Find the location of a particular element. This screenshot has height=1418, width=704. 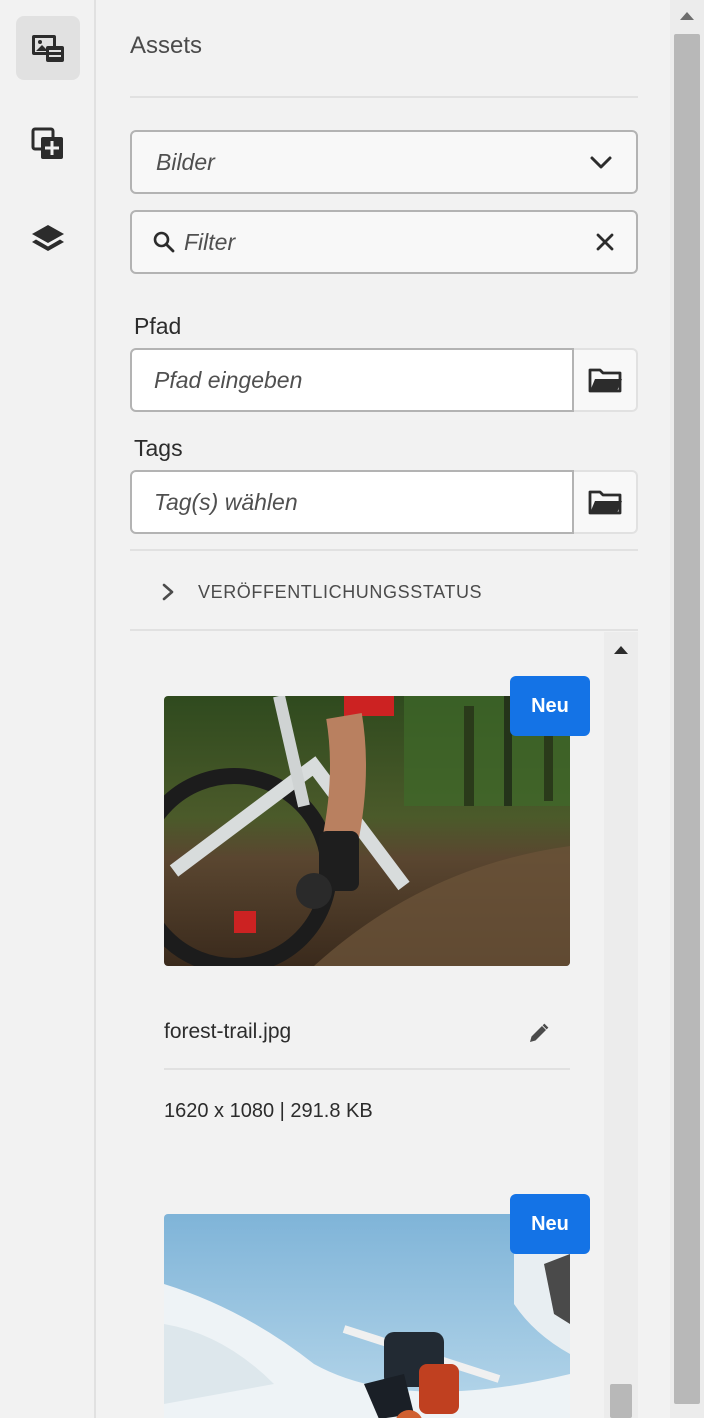

chevron-right-icon is located at coordinates (168, 592).